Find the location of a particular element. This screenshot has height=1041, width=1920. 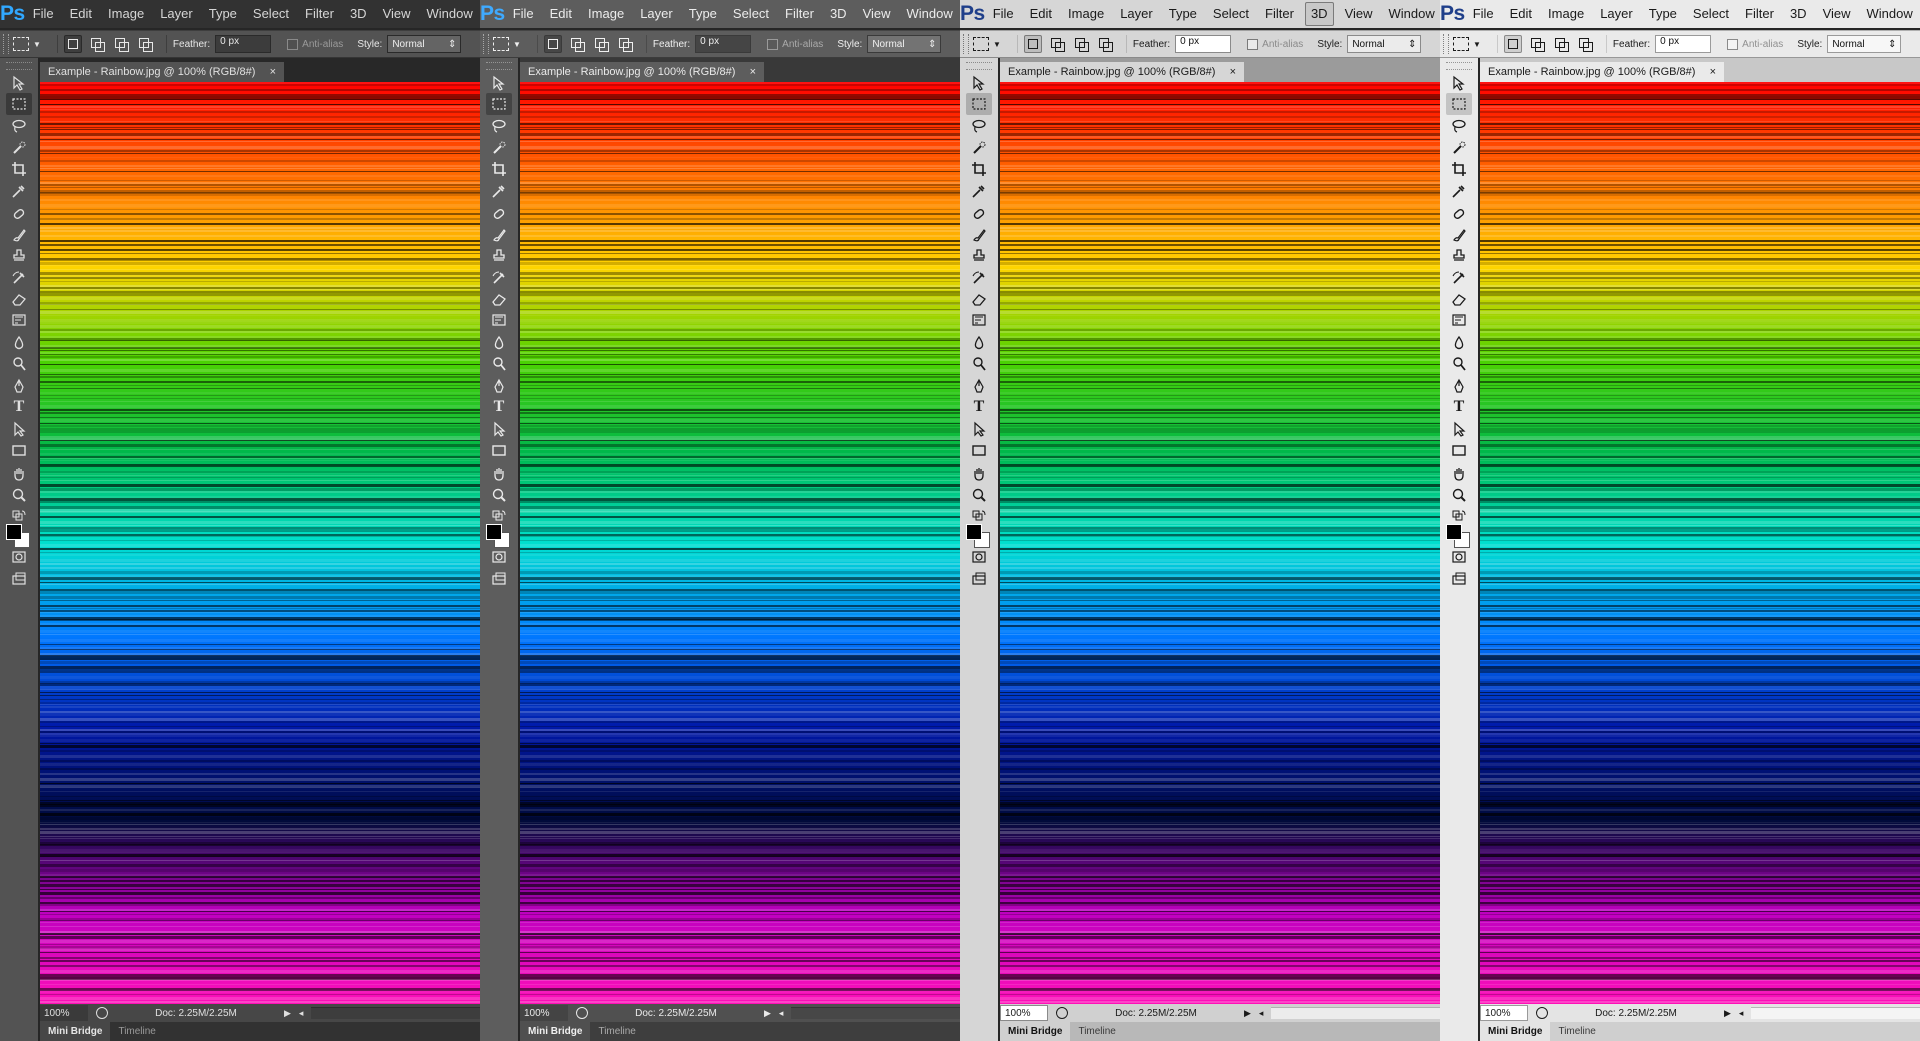

menu-layer: Layer is located at coordinates (176, 14).